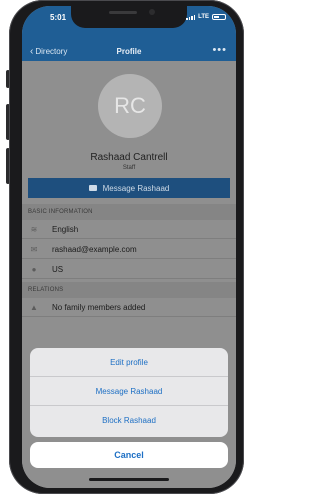 The height and width of the screenshot is (496, 320). I want to click on status-time: 5:01, so click(58, 17).